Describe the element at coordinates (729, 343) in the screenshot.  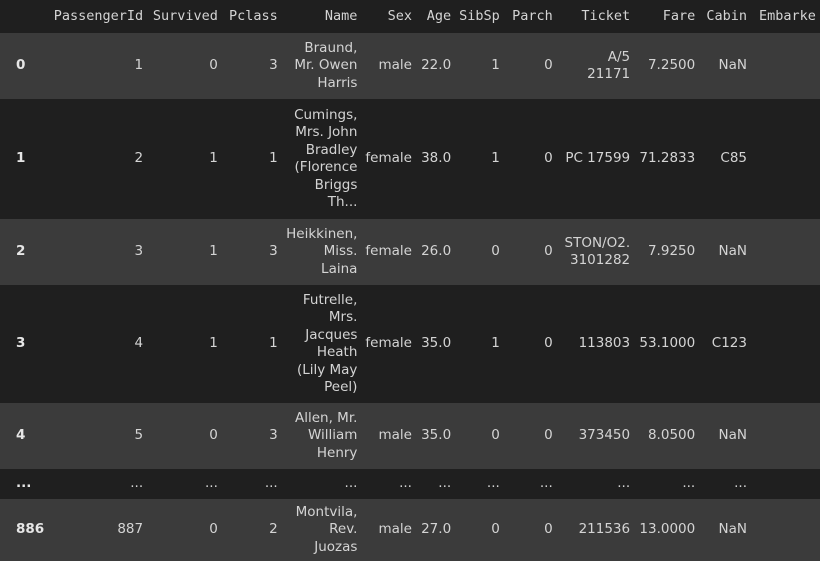
I see `cell-cabin: C123` at that location.